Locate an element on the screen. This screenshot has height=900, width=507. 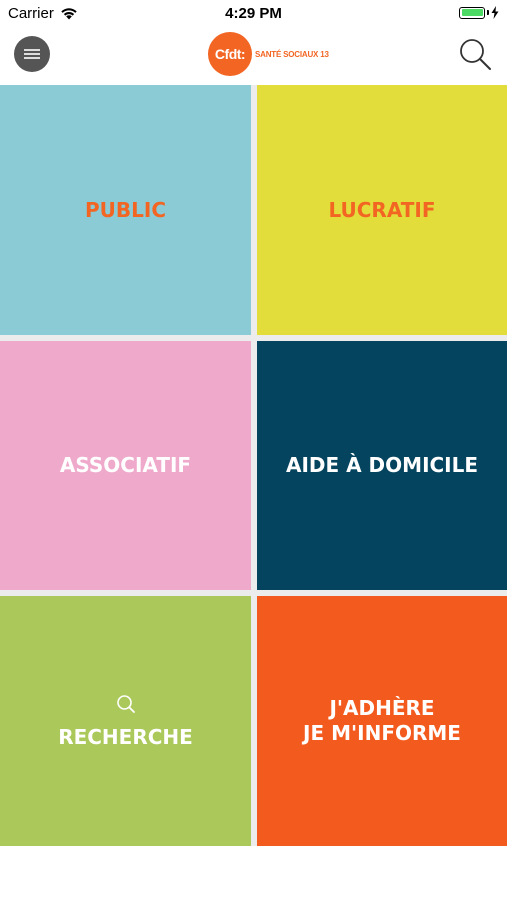
tile-lucratif: LUCRATIF is located at coordinates (382, 210).